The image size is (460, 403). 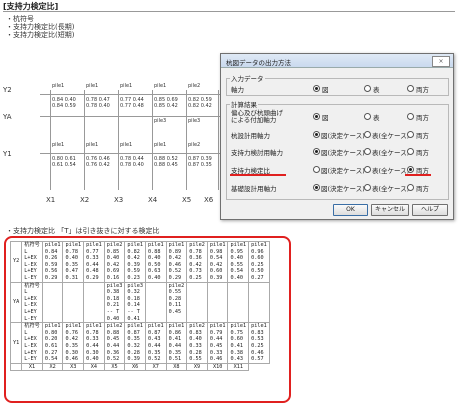 I want to click on pile-design-table-label: 表(全ケース), so click(x=391, y=136).